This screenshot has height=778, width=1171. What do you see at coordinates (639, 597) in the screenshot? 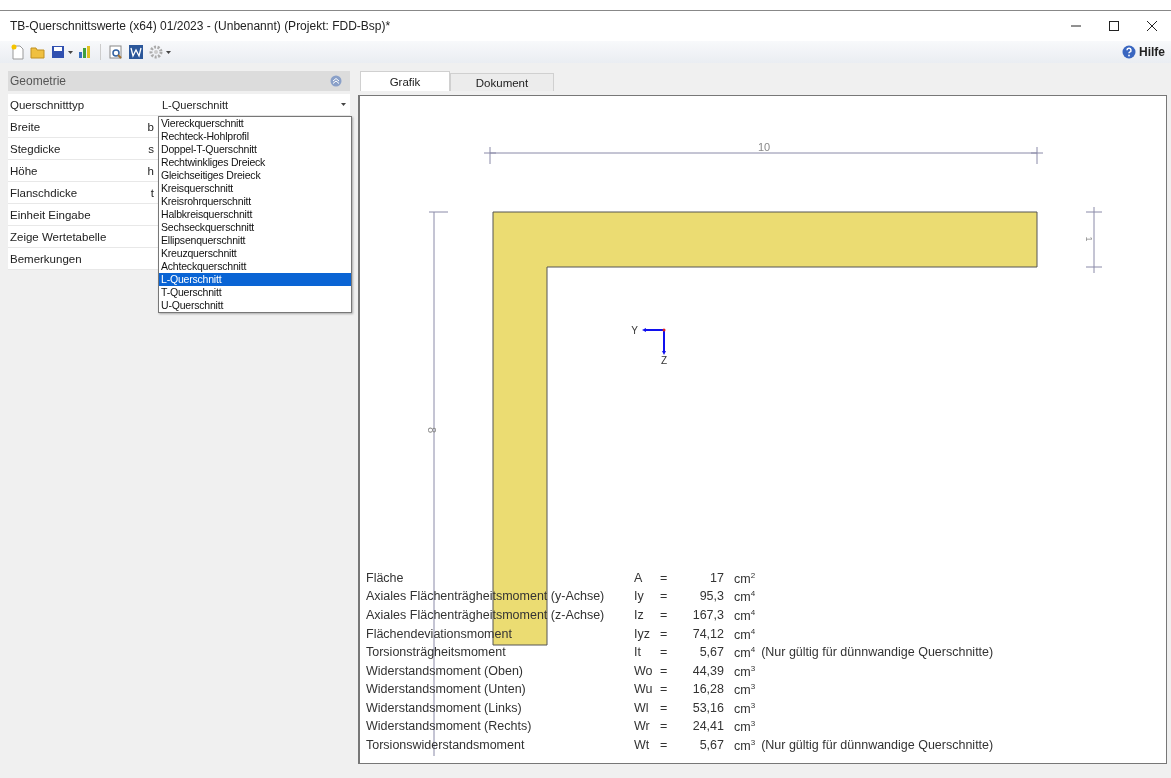
I see `result-symbol: Iy` at bounding box center [639, 597].